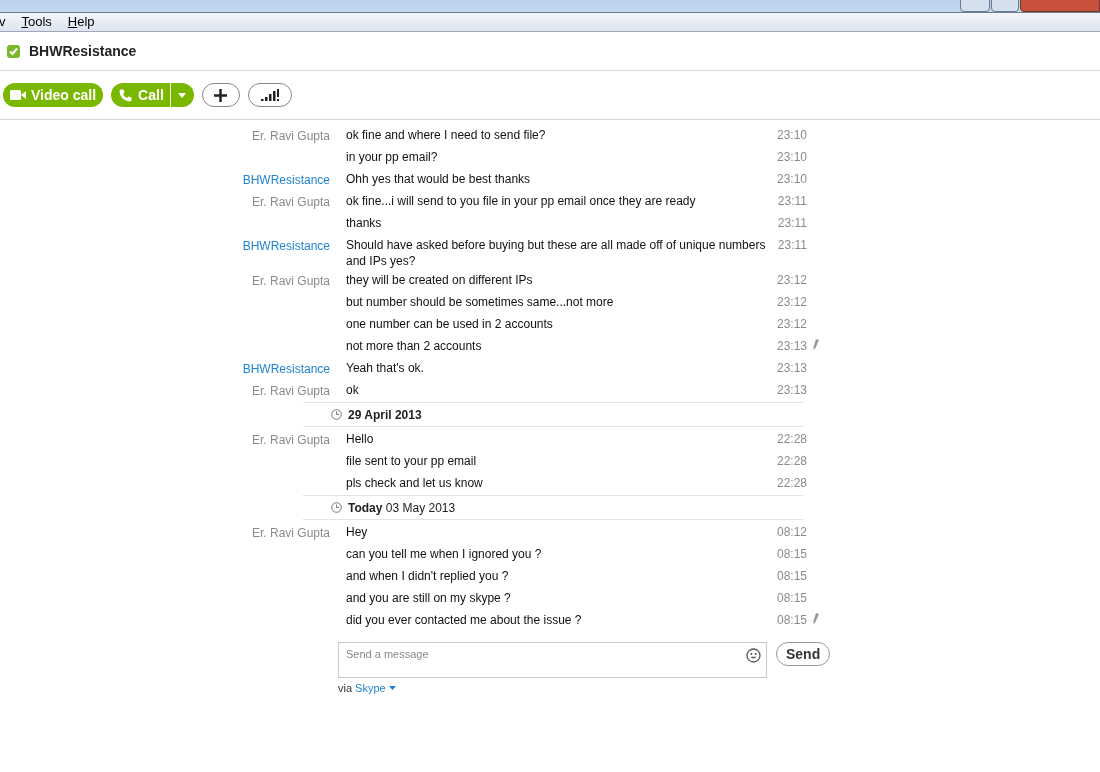 Image resolution: width=1100 pixels, height=772 pixels. I want to click on minimize-button, so click(975, 6).